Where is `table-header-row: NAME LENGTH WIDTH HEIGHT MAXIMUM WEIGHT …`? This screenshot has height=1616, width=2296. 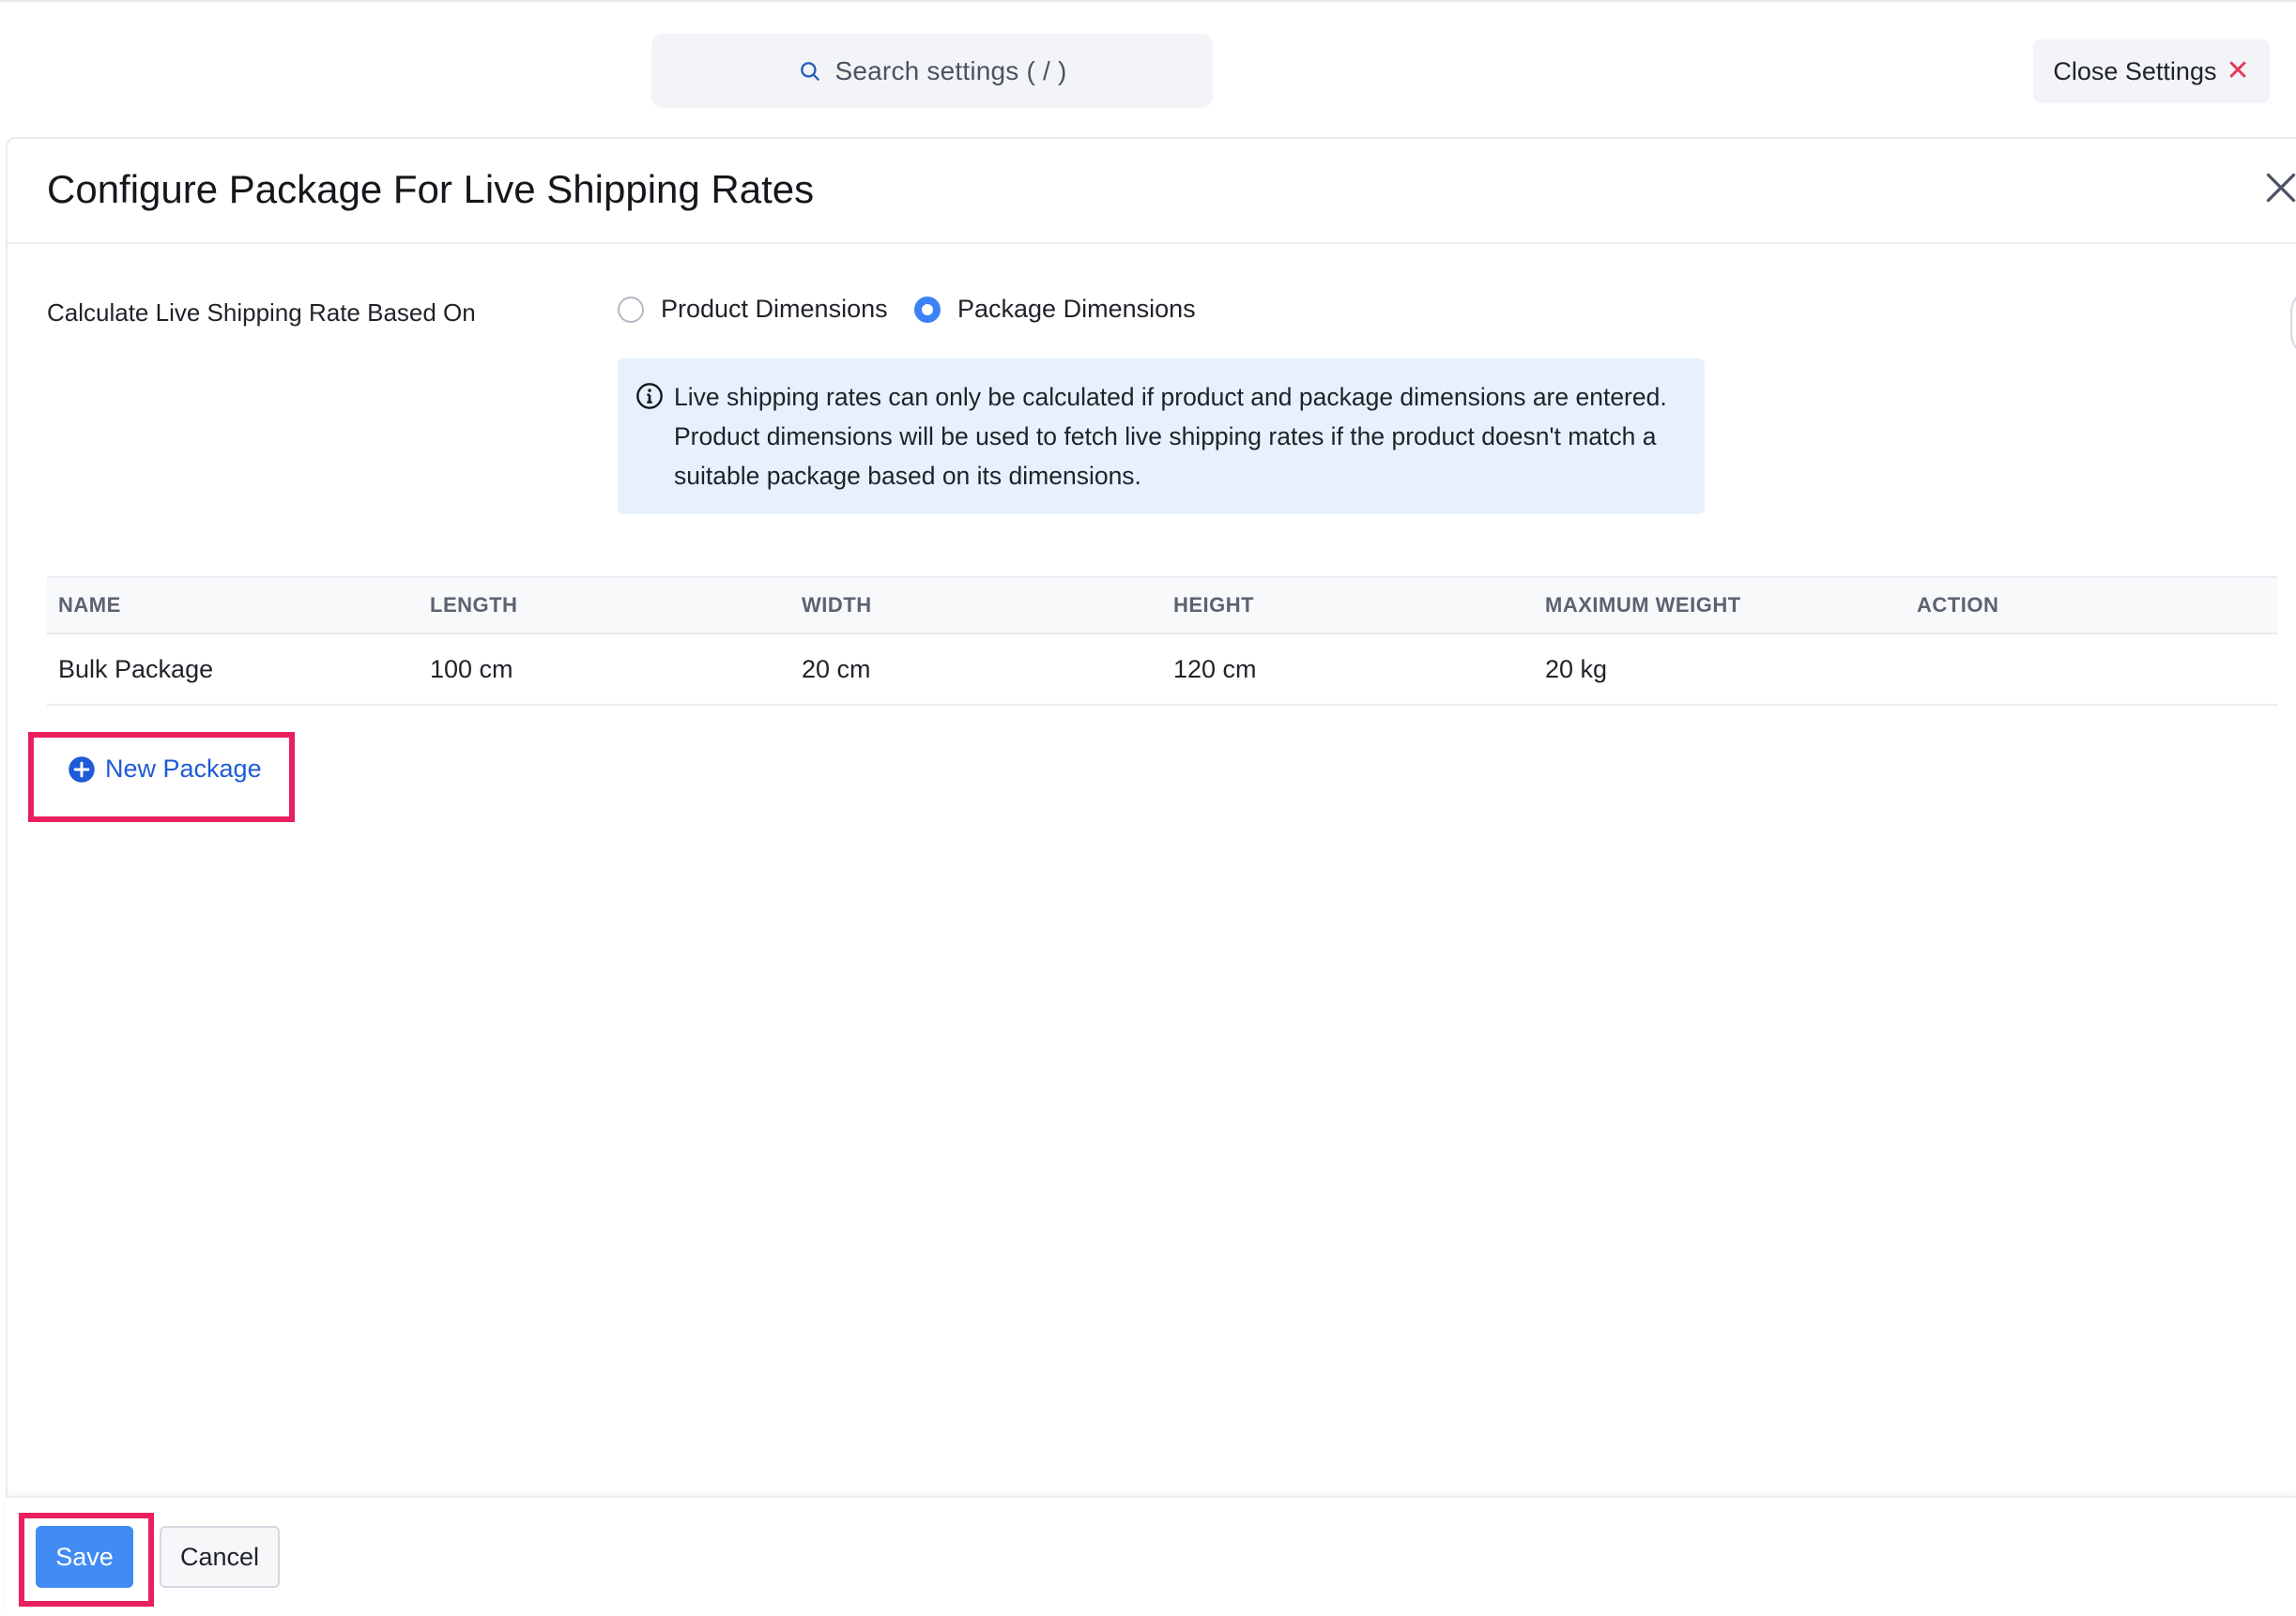
table-header-row: NAME LENGTH WIDTH HEIGHT MAXIMUM WEIGHT … is located at coordinates (1162, 605).